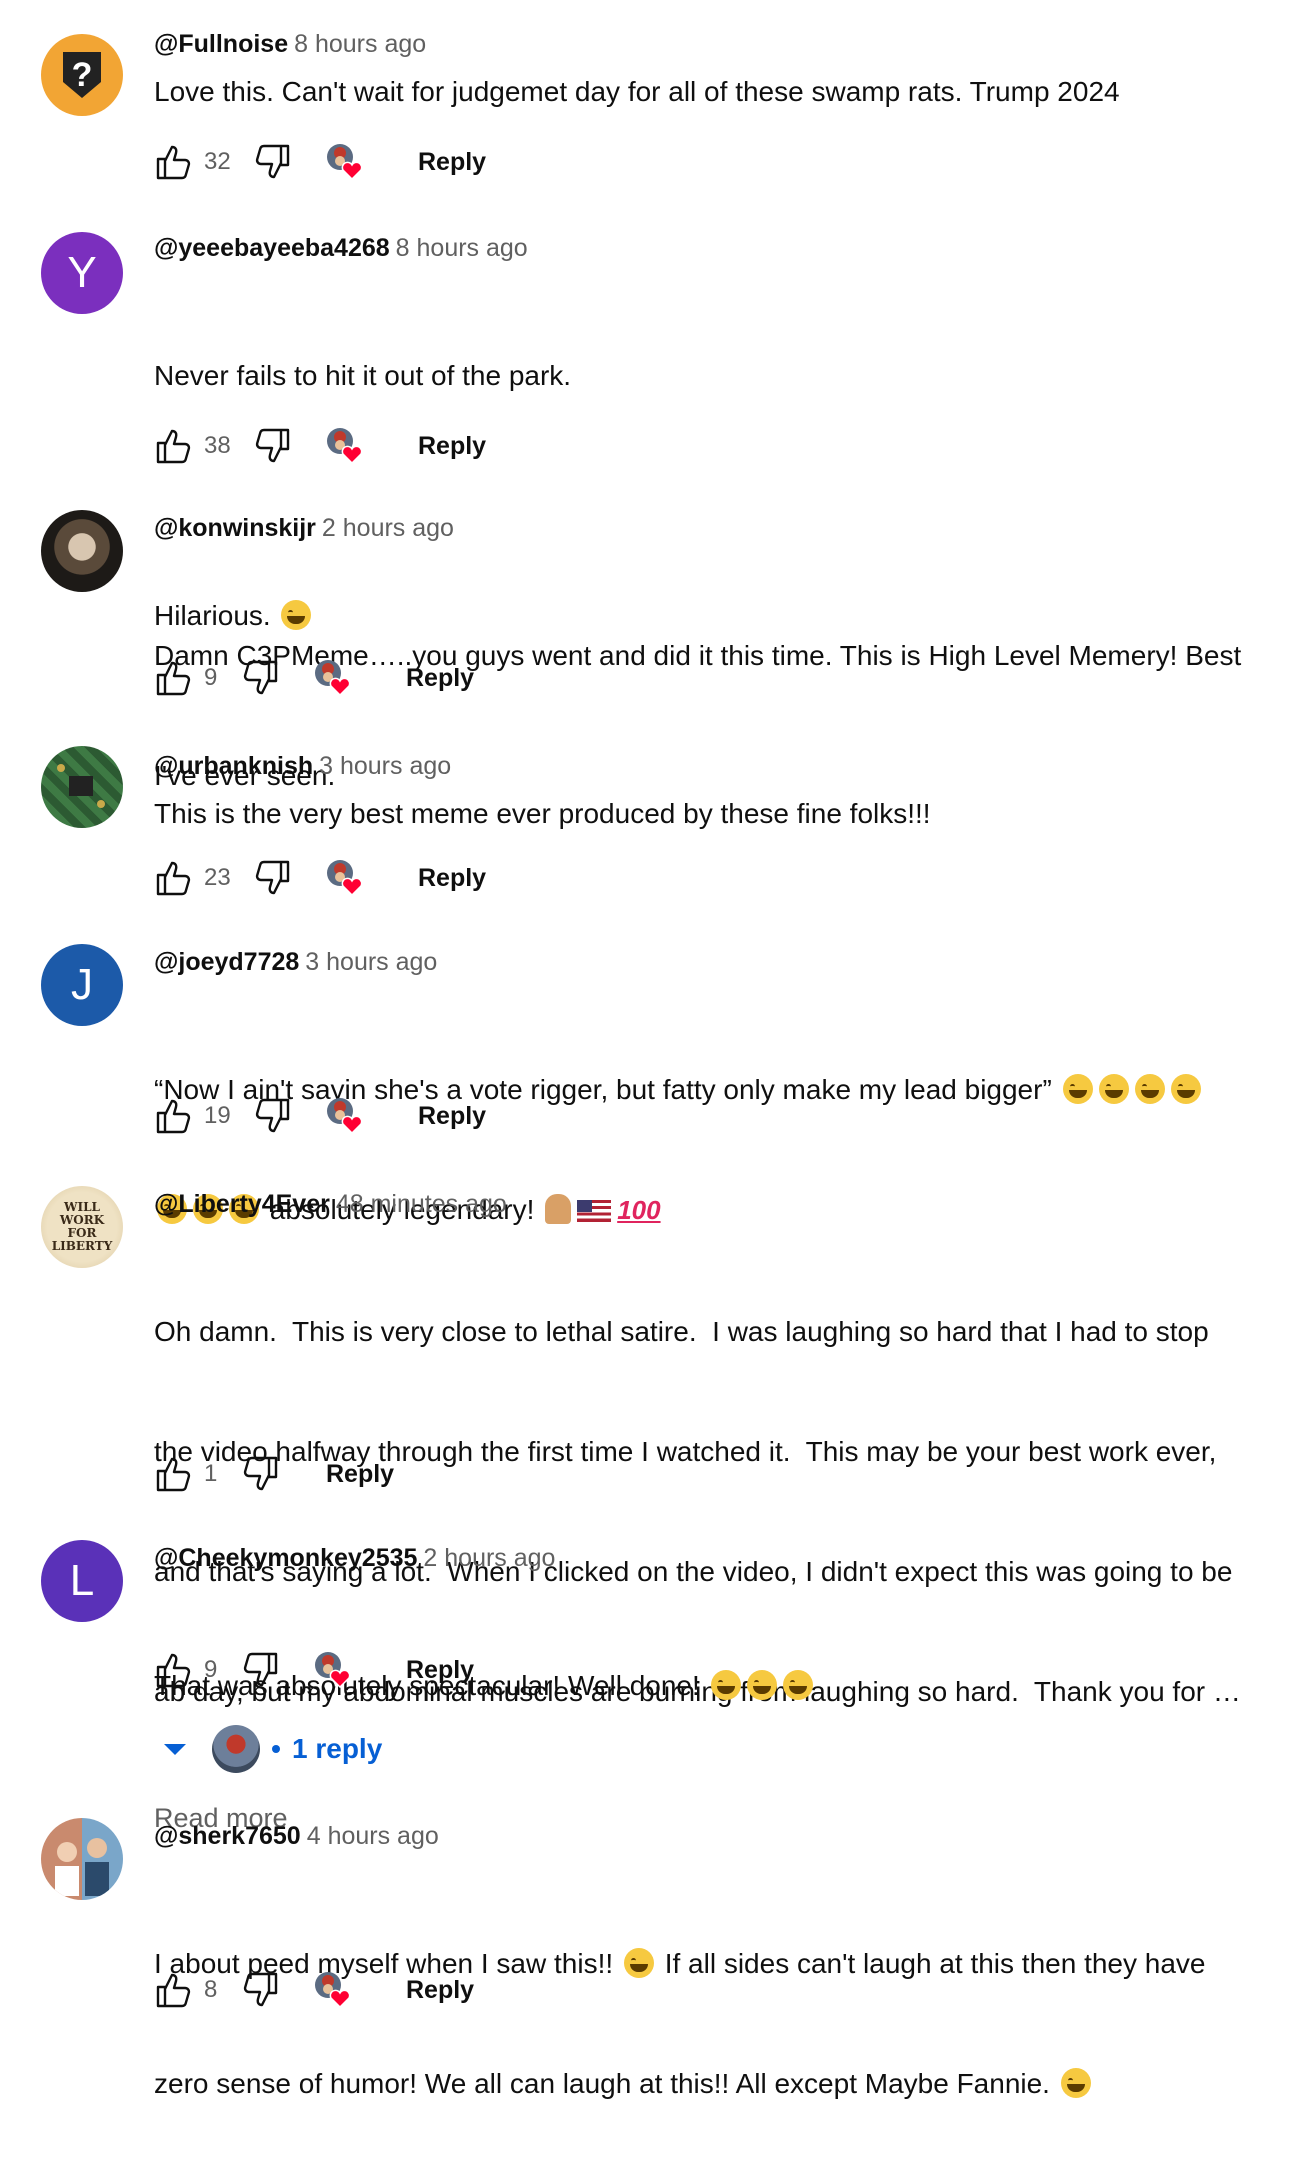 The image size is (1306, 2184). I want to click on avatar-letter: J, so click(82, 984).